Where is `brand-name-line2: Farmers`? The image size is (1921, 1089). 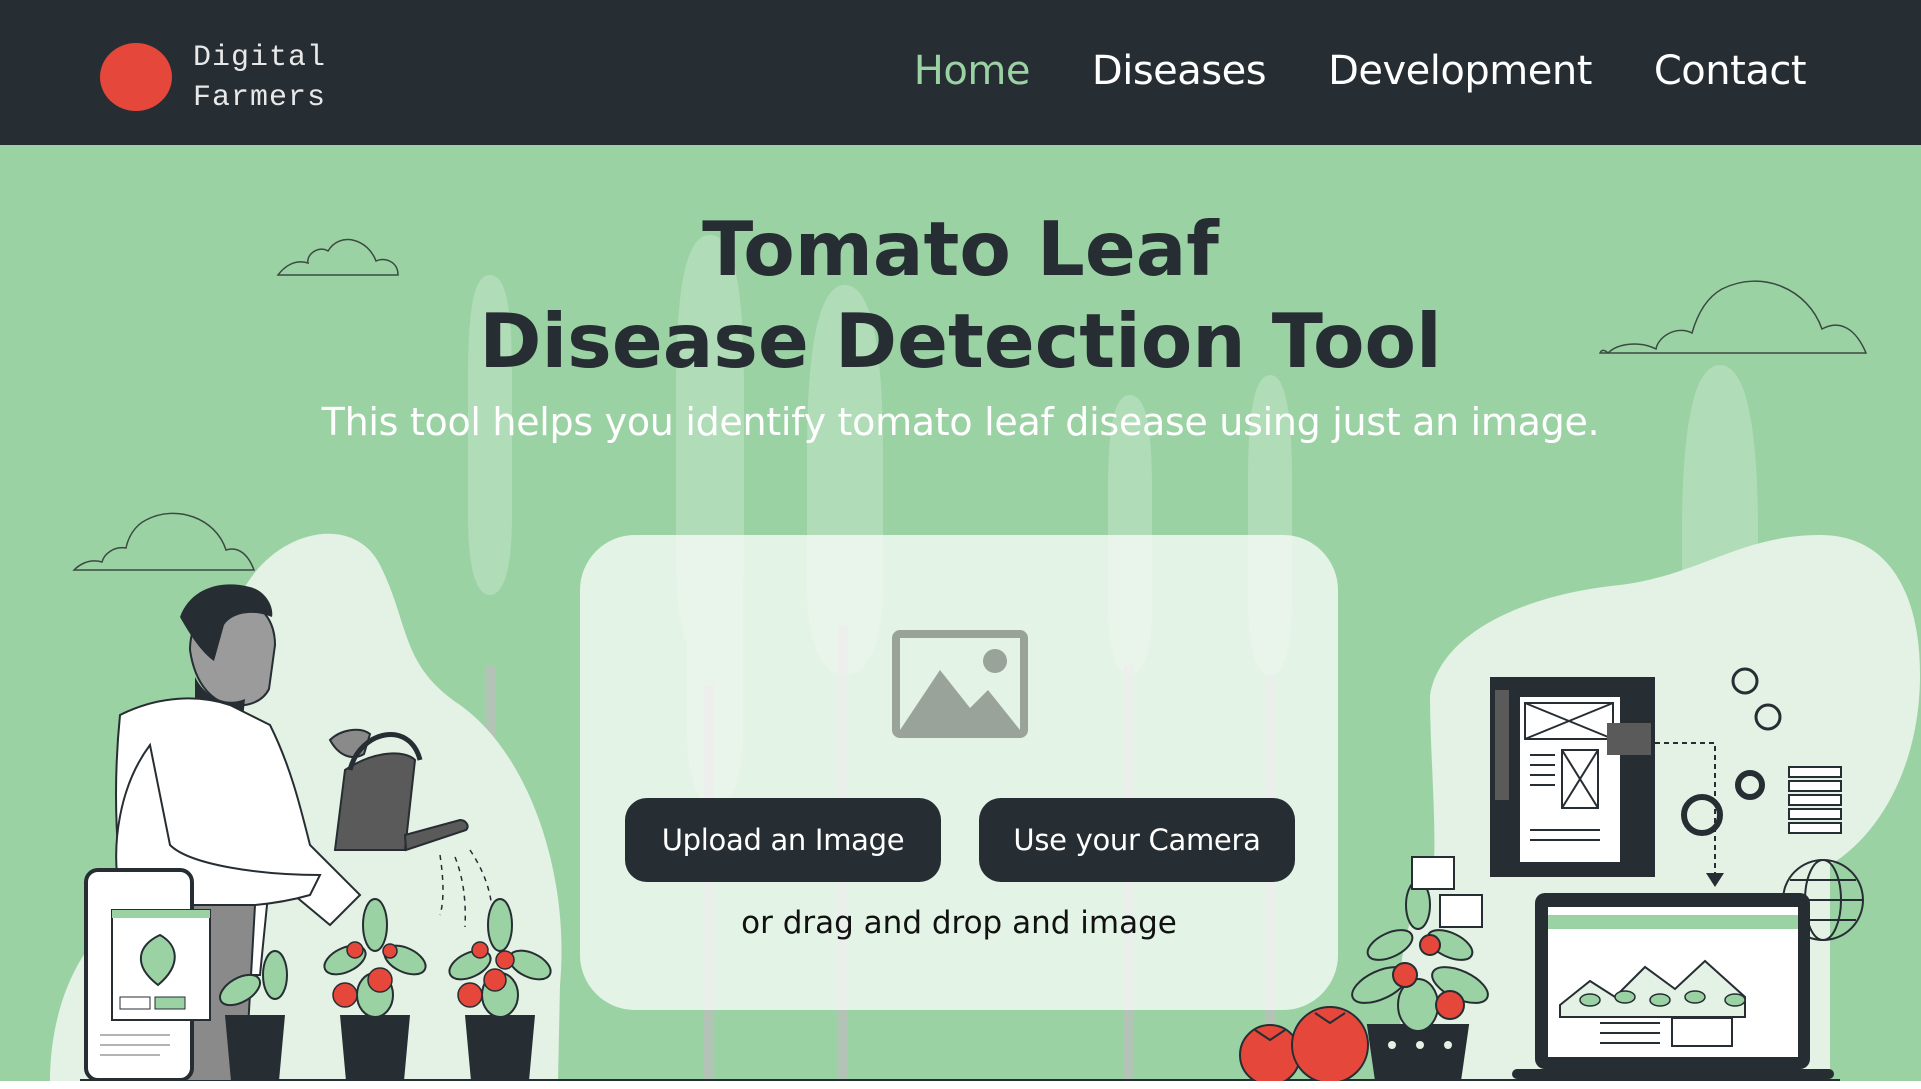 brand-name-line2: Farmers is located at coordinates (260, 98).